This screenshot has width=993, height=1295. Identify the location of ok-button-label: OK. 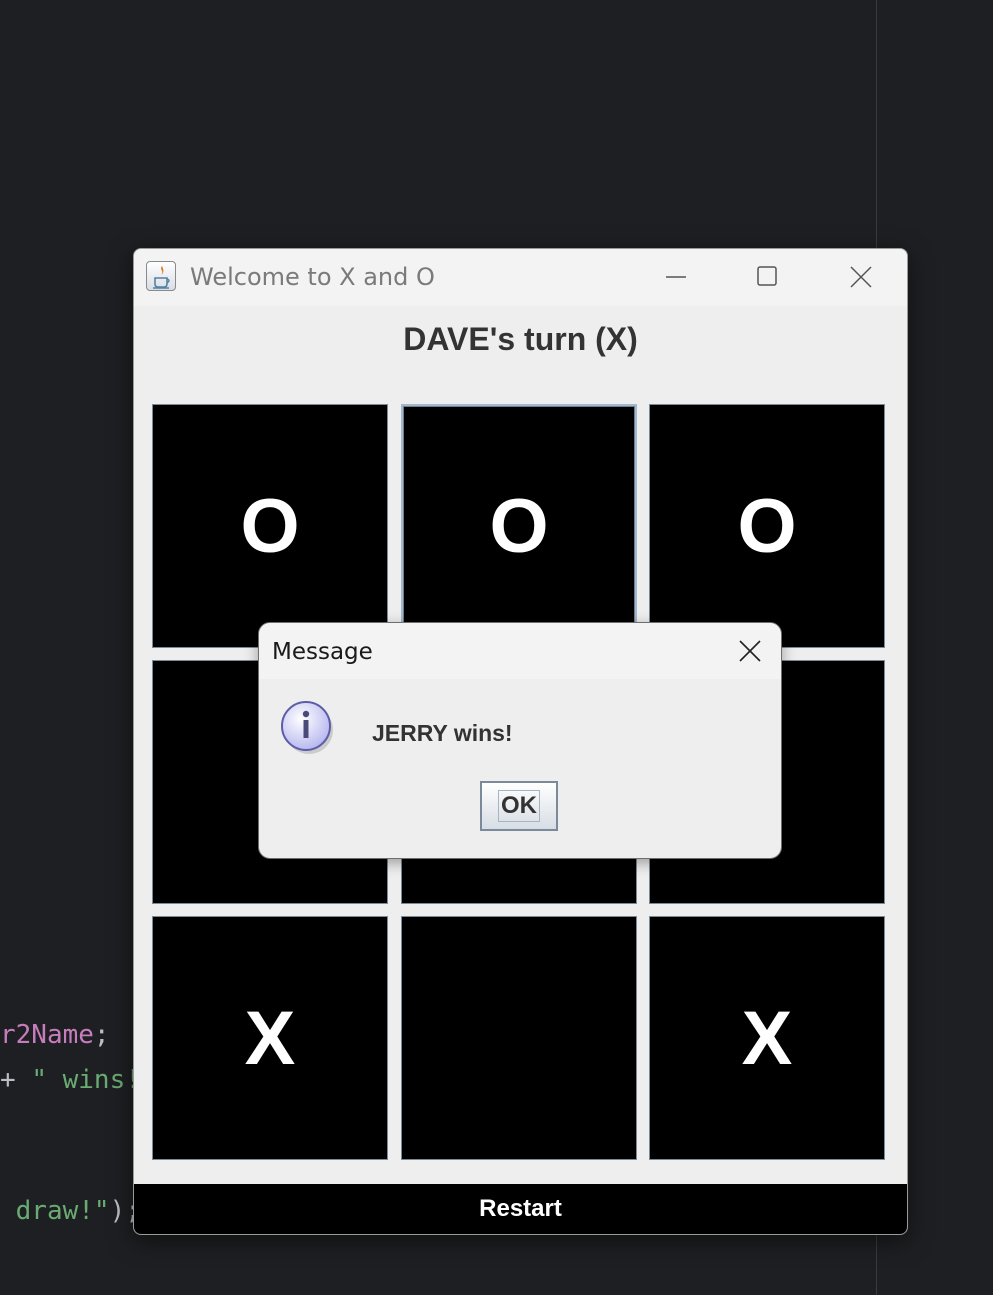
(519, 806).